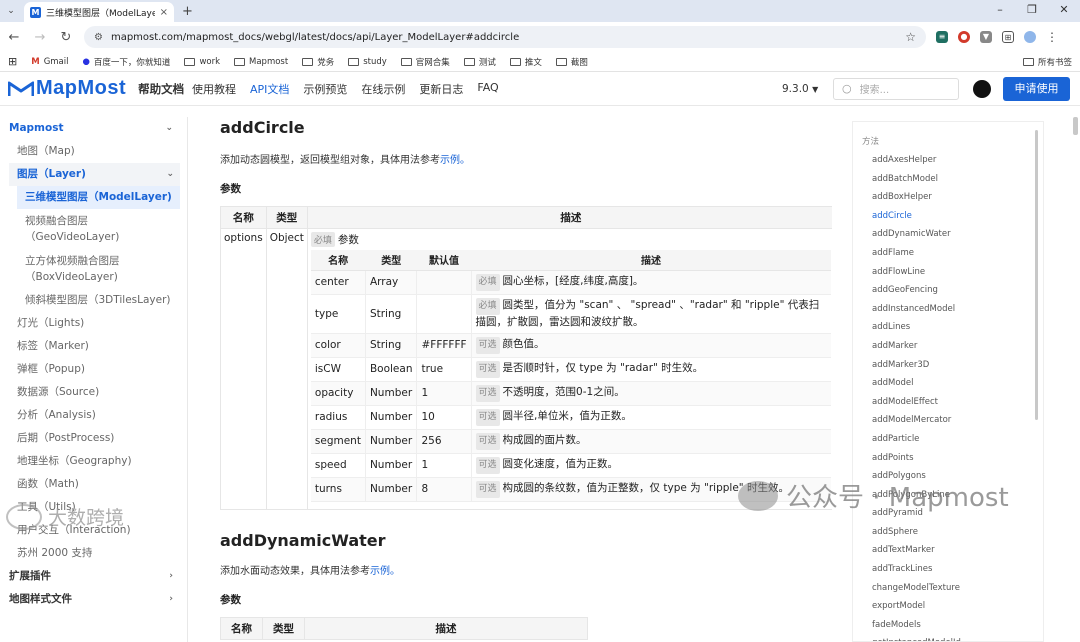 This screenshot has width=1080, height=642. What do you see at coordinates (325, 89) in the screenshot?
I see `nav-examples-preview: 示例预览` at bounding box center [325, 89].